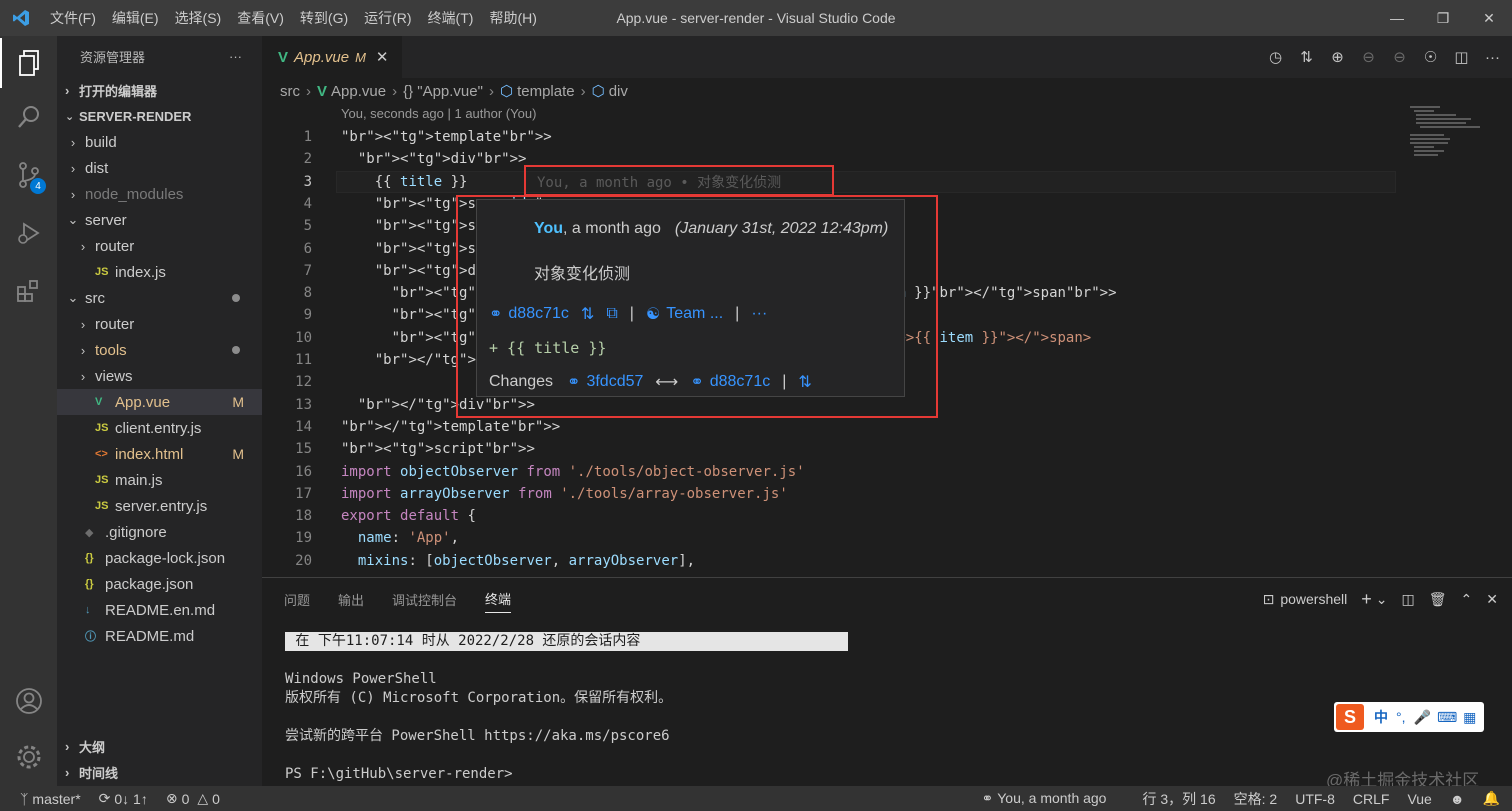 The width and height of the screenshot is (1512, 811). What do you see at coordinates (186, 799) in the screenshot?
I see `error-count: 0` at bounding box center [186, 799].